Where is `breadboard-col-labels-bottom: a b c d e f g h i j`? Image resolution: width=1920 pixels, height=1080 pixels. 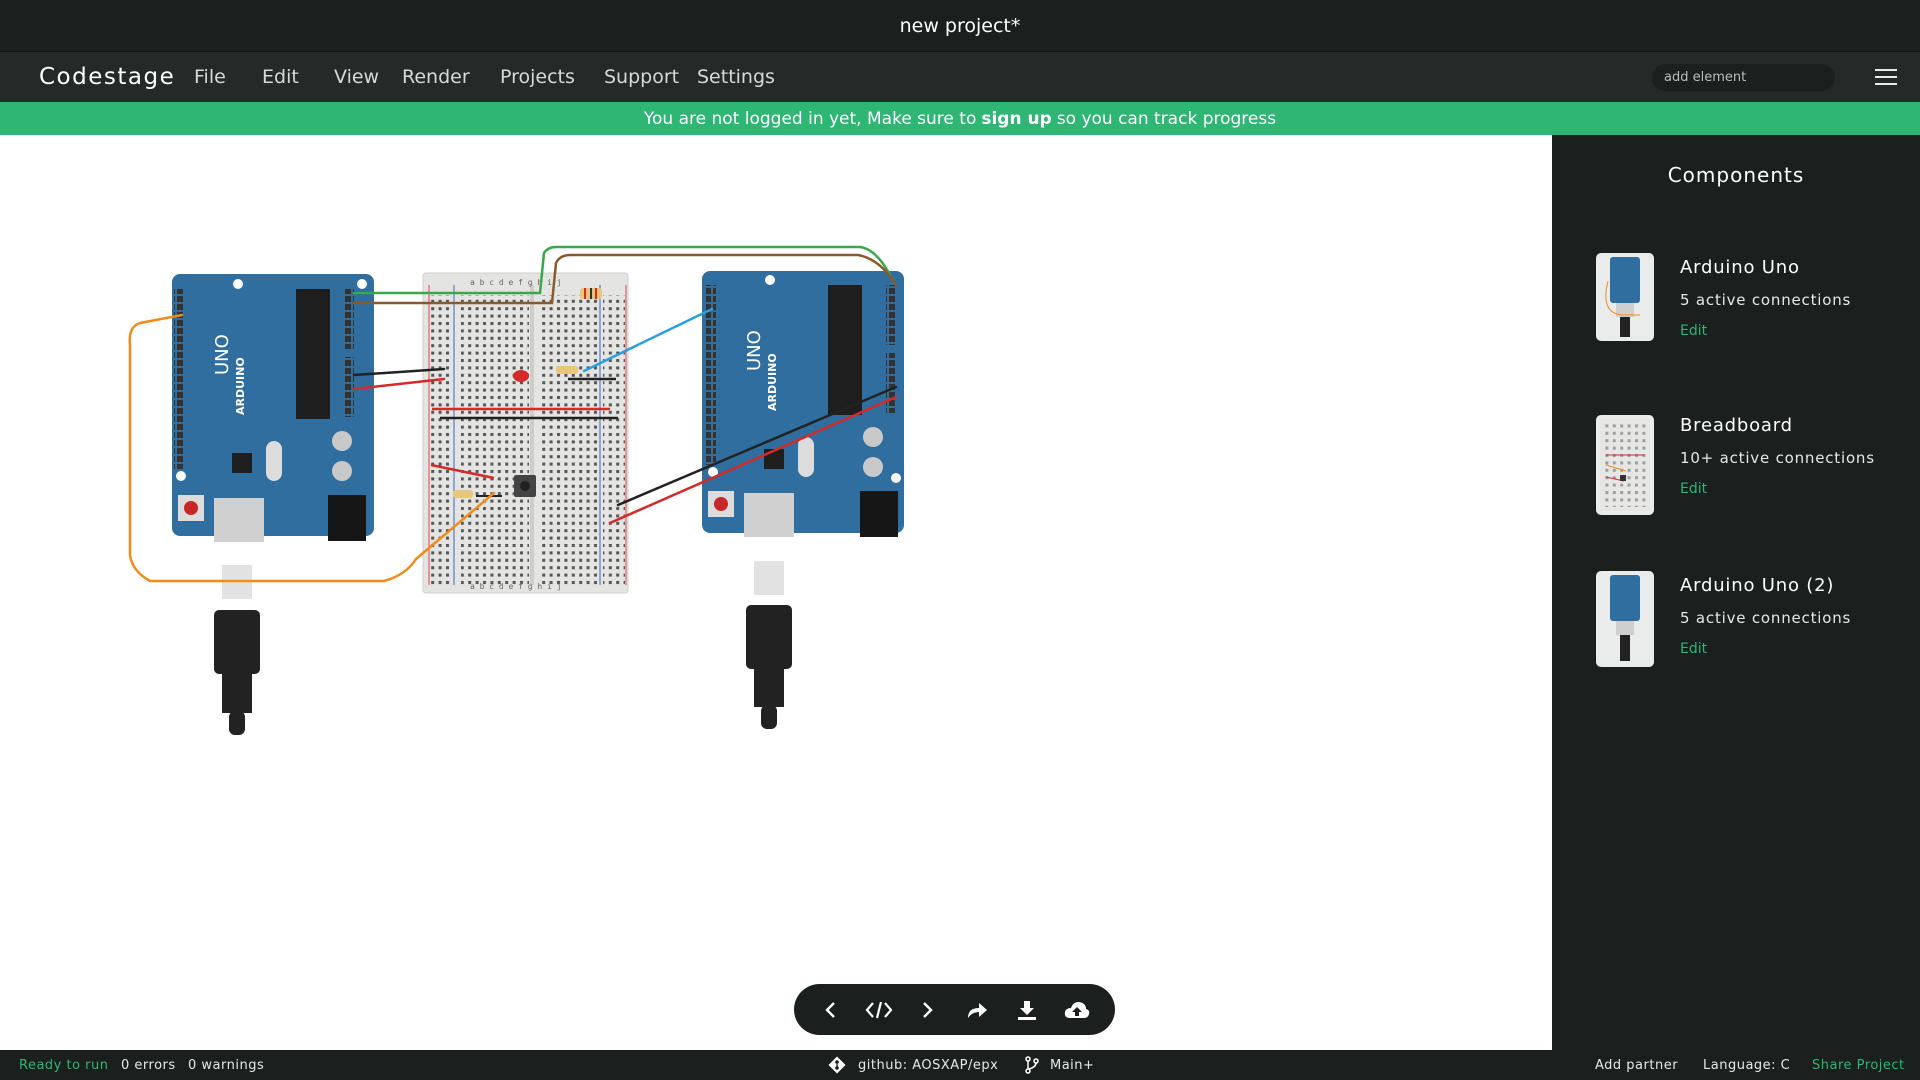
breadboard-col-labels-bottom: a b c d e f g h i j is located at coordinates (516, 586).